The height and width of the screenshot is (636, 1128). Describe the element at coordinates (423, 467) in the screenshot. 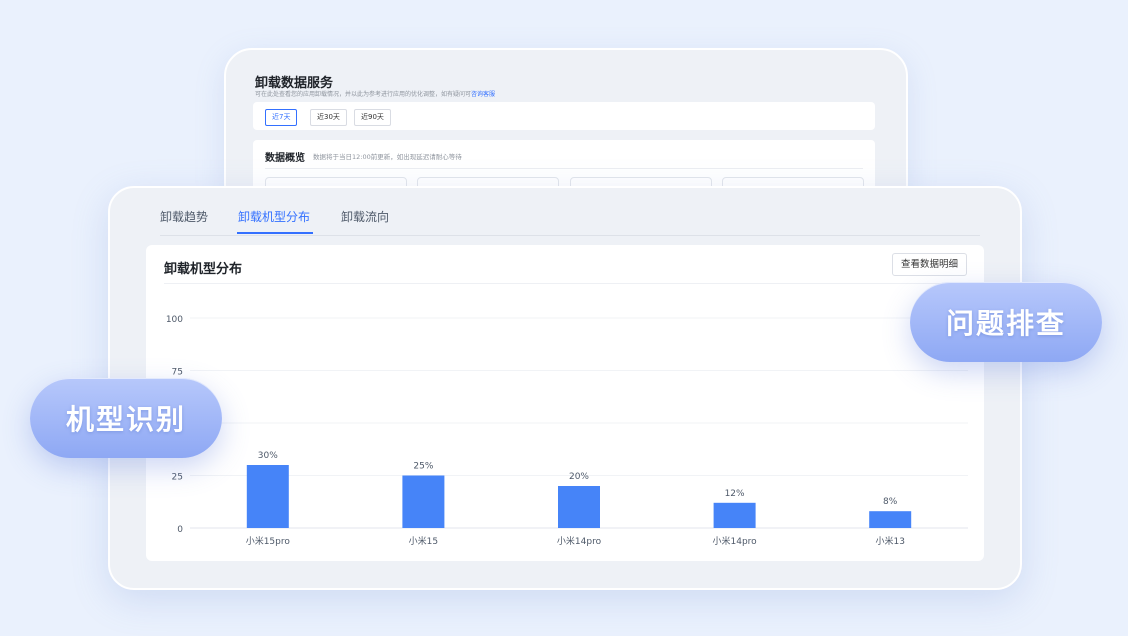

I see `bar-data-label: 25%` at that location.